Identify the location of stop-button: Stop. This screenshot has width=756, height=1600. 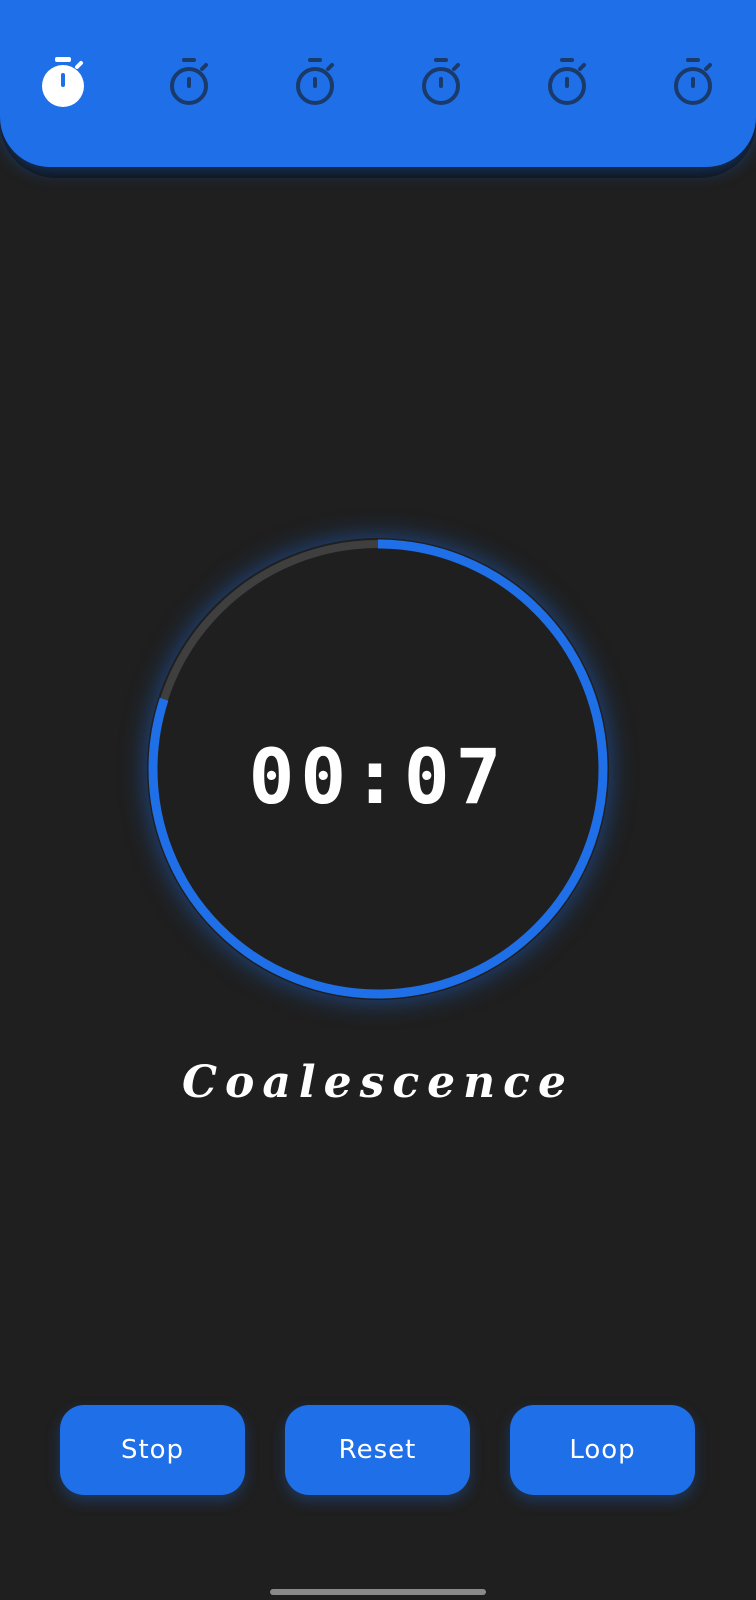
(152, 1450).